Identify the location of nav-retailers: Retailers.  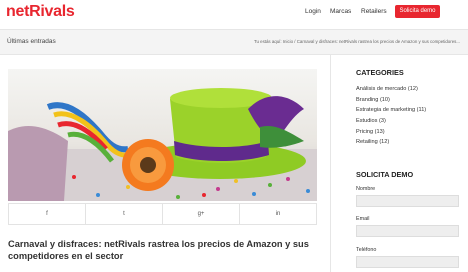
(374, 11).